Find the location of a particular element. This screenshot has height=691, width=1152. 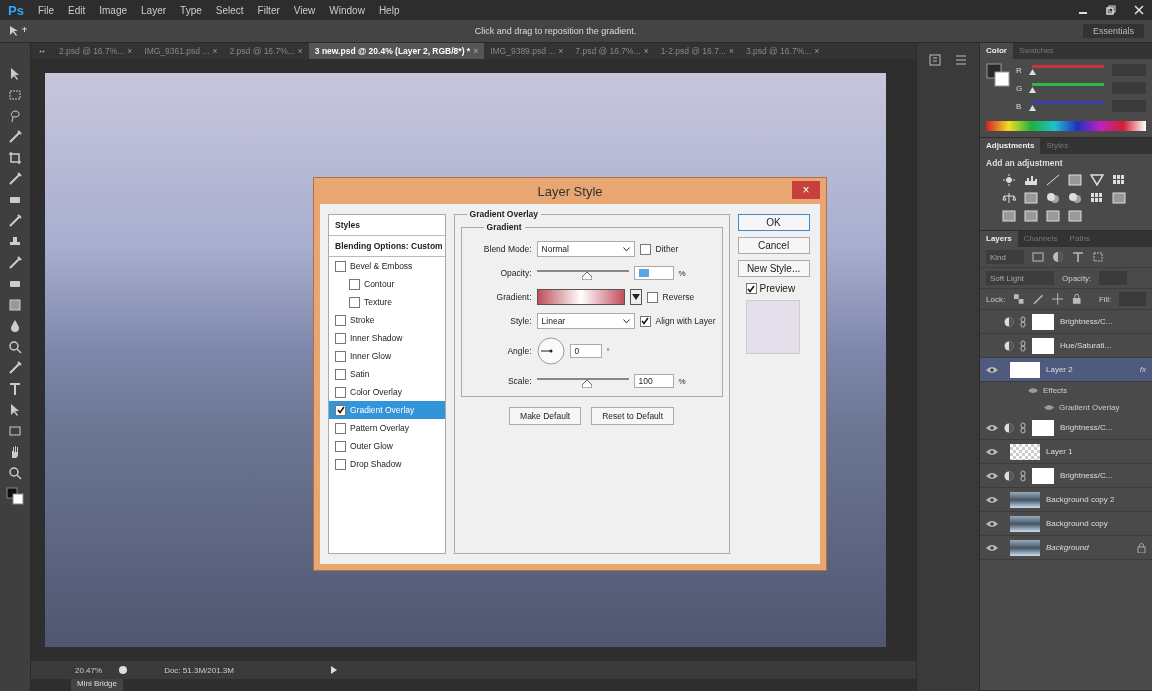

app-logo: Ps is located at coordinates (16, 10).